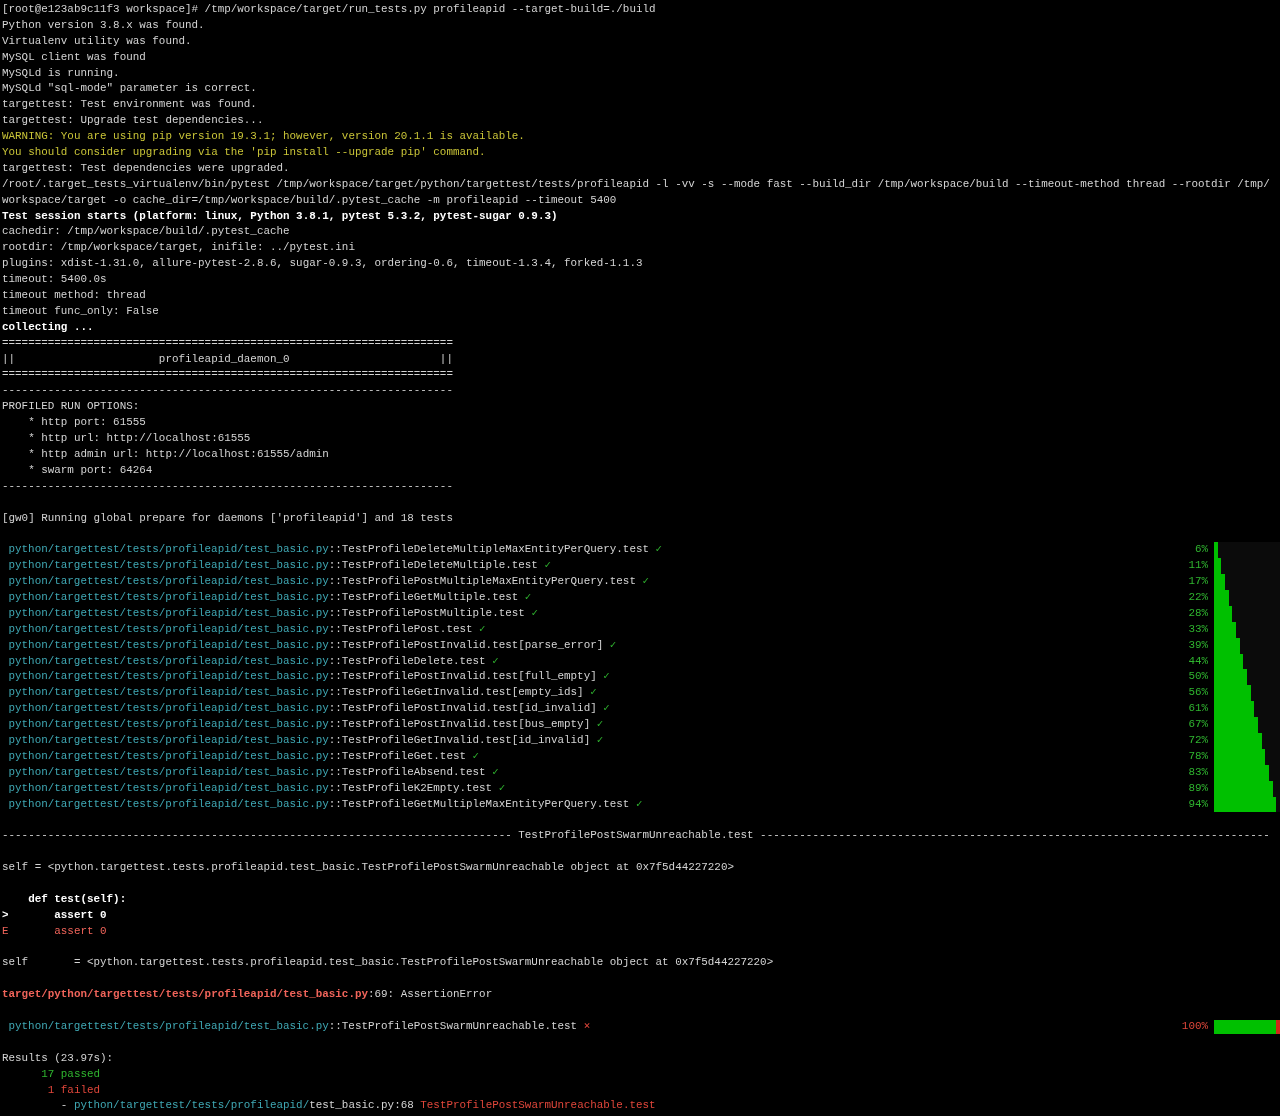 Image resolution: width=1280 pixels, height=1116 pixels. Describe the element at coordinates (636, 836) in the screenshot. I see `output-text: ------------------------------------------------------------------------------ TestProfilePostSwarmUnreachable.test ------------------------------------------------------------------------------` at that location.